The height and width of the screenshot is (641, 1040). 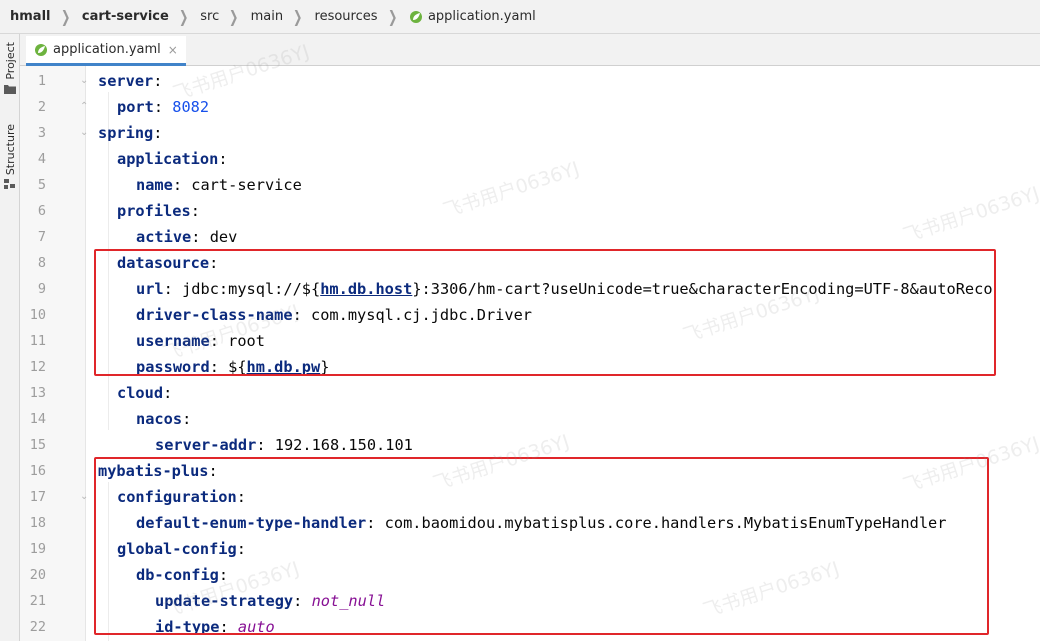 I want to click on breadcrumb-file: application.yaml, so click(x=471, y=16).